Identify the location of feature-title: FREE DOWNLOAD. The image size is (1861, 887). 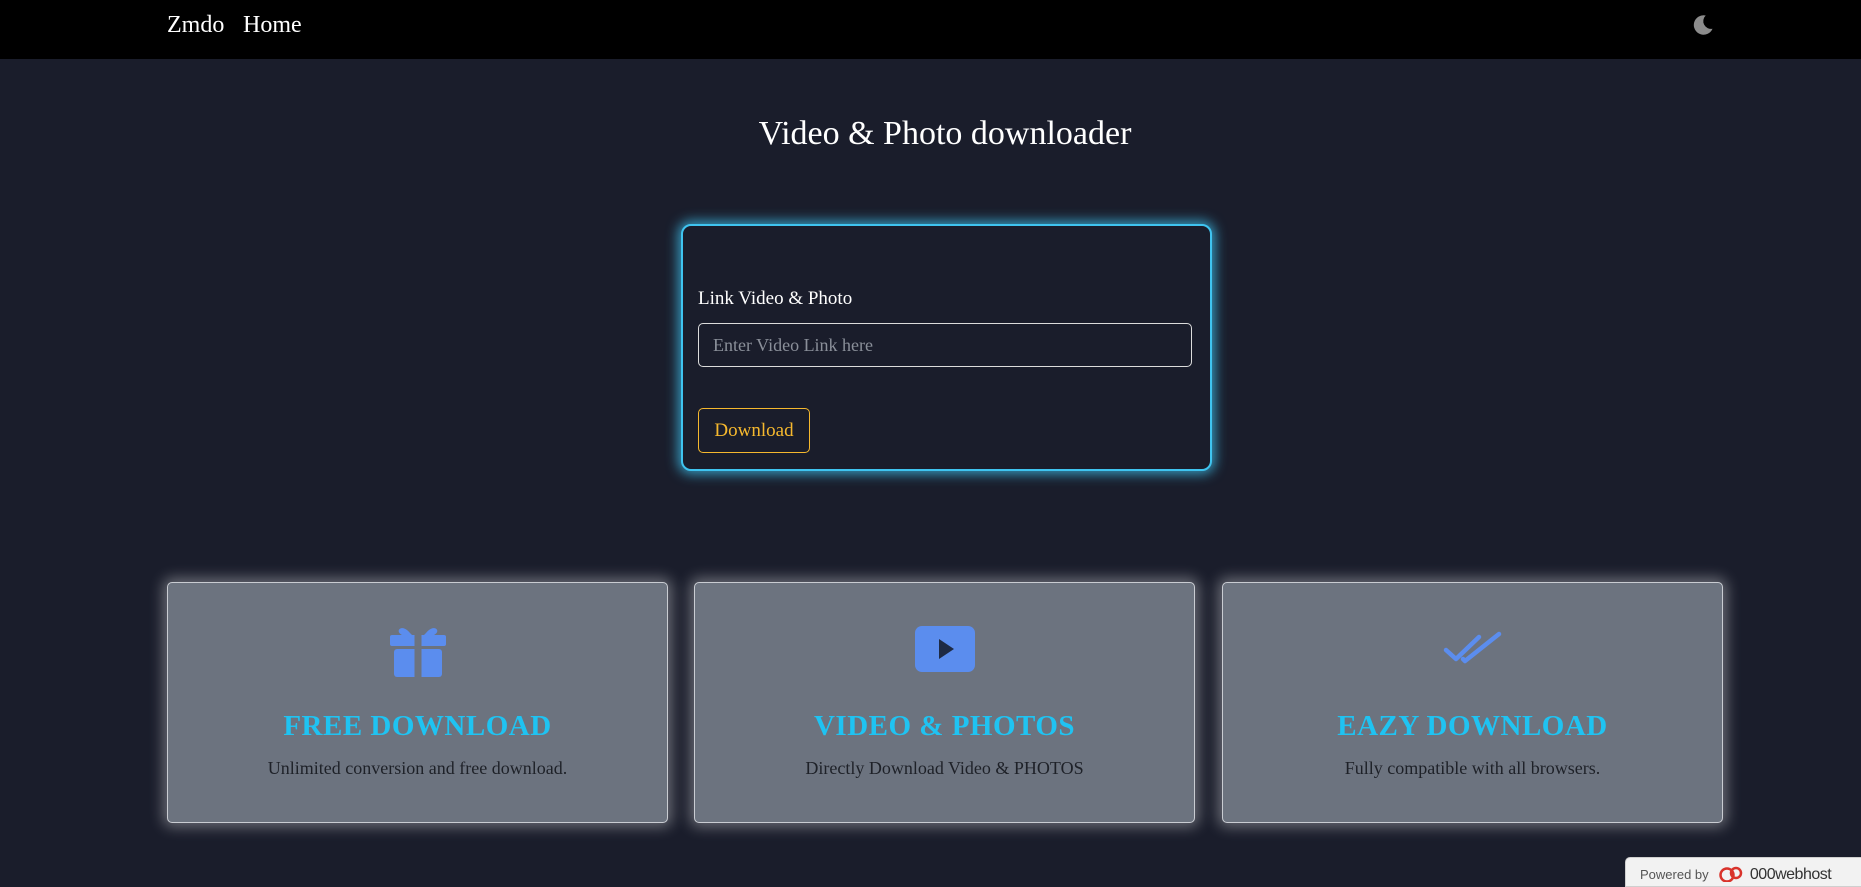
(417, 726).